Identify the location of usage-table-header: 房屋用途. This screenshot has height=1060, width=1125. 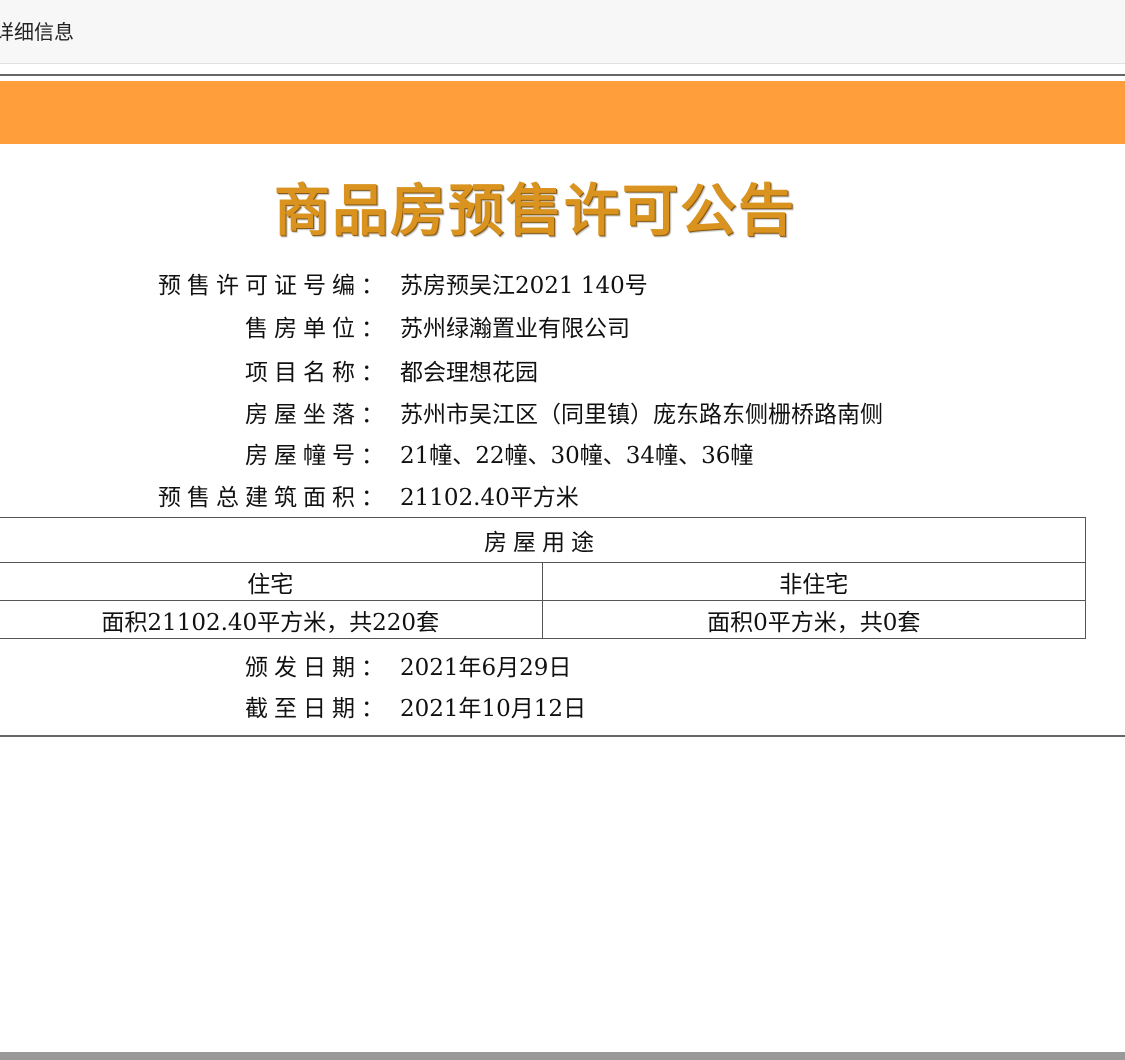
(543, 540).